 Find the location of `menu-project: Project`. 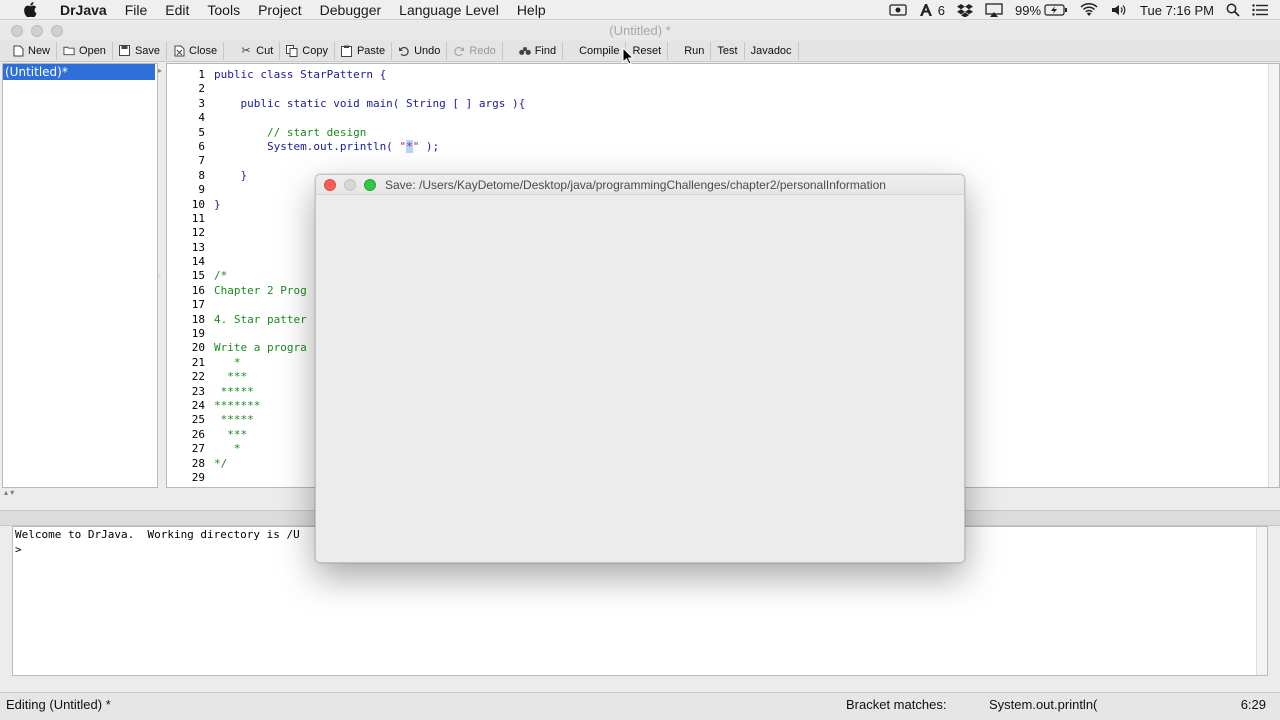

menu-project: Project is located at coordinates (280, 10).